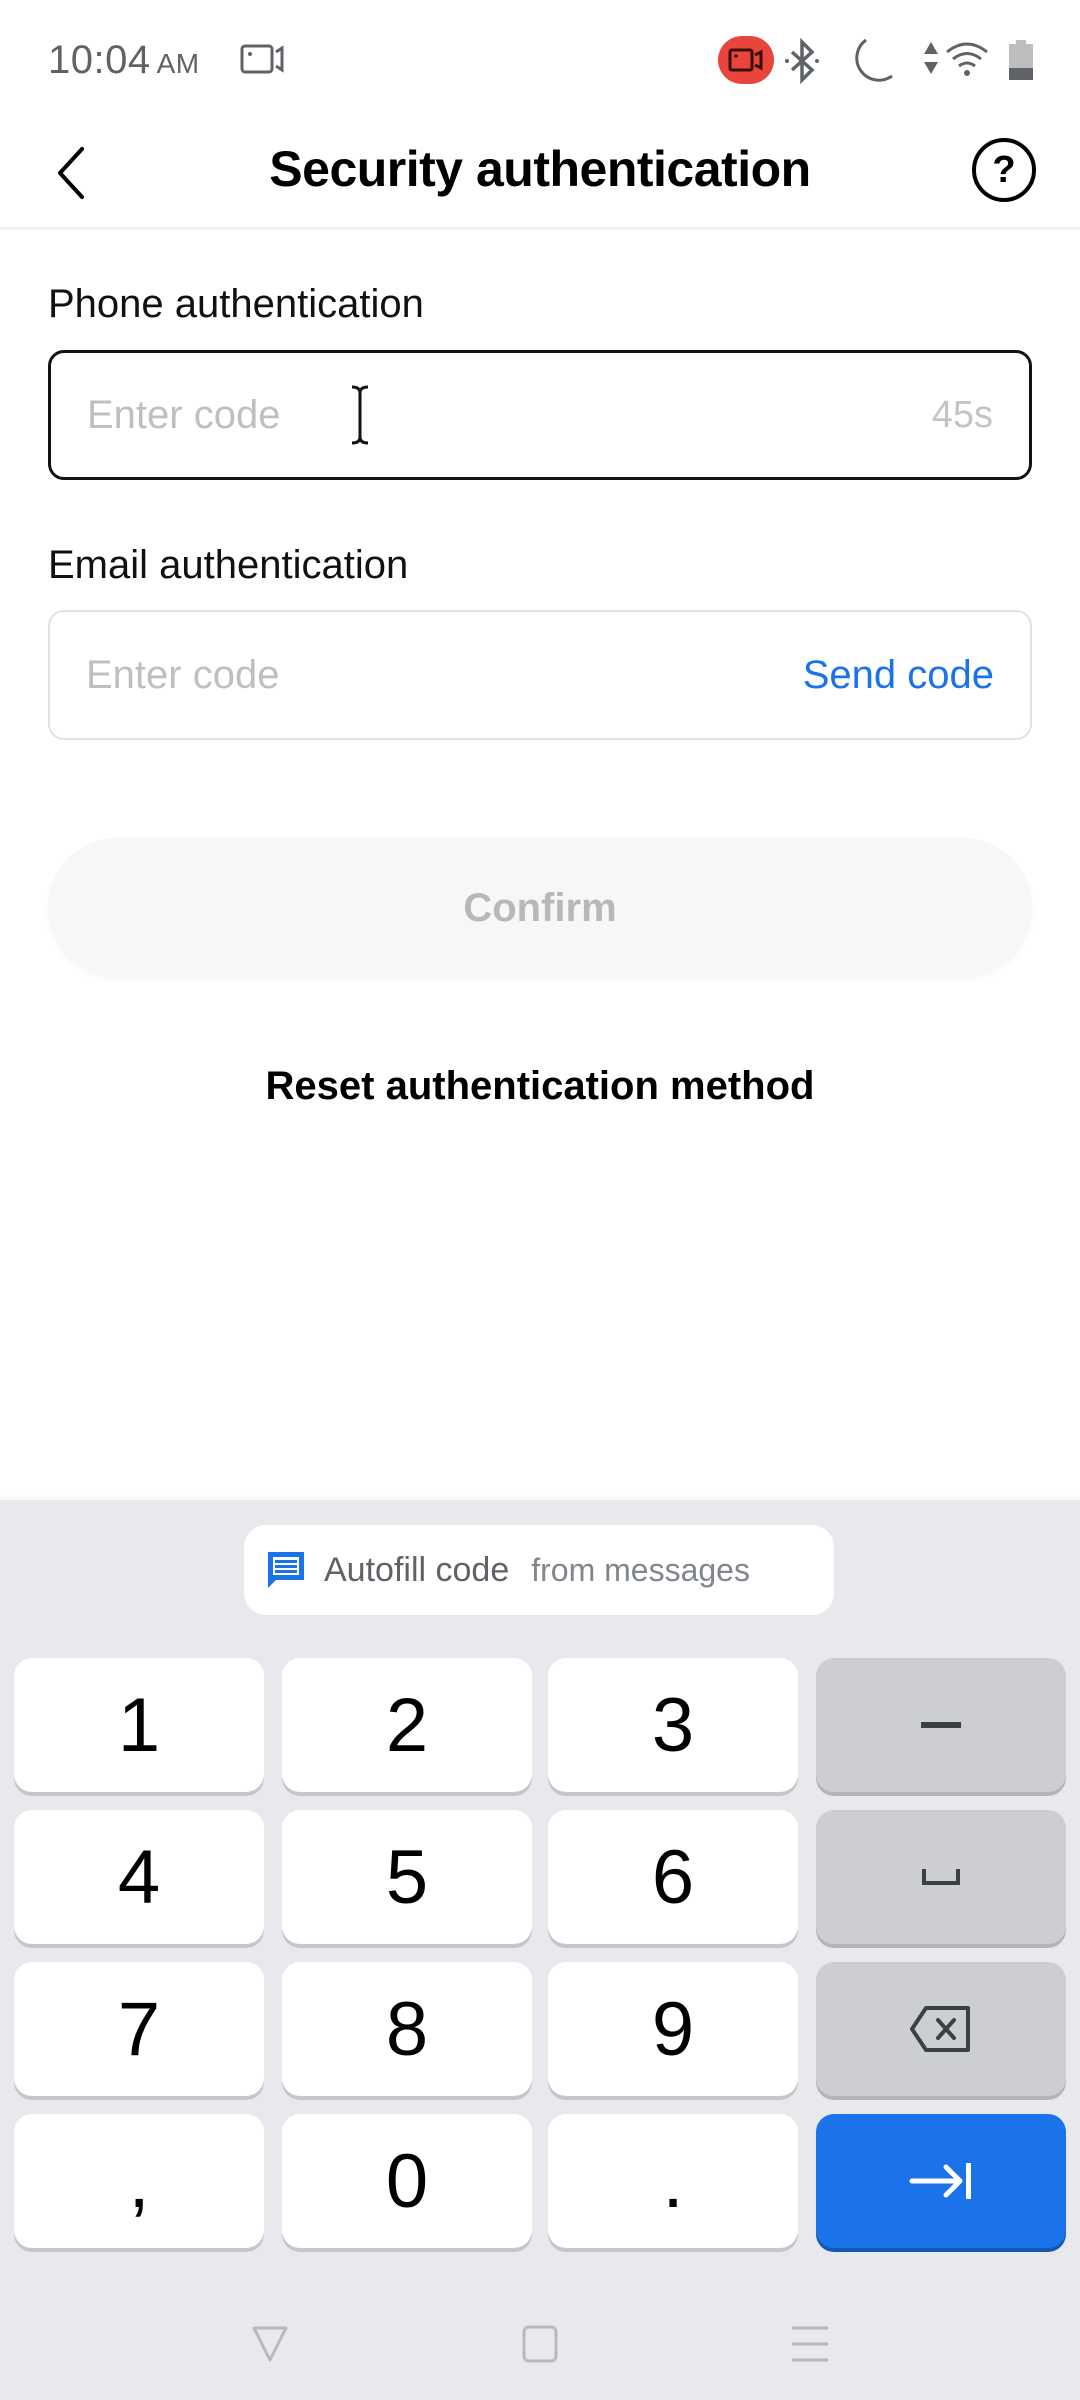 The height and width of the screenshot is (2400, 1080). What do you see at coordinates (540, 1086) in the screenshot?
I see `reset-authentication-link: Reset authentication method` at bounding box center [540, 1086].